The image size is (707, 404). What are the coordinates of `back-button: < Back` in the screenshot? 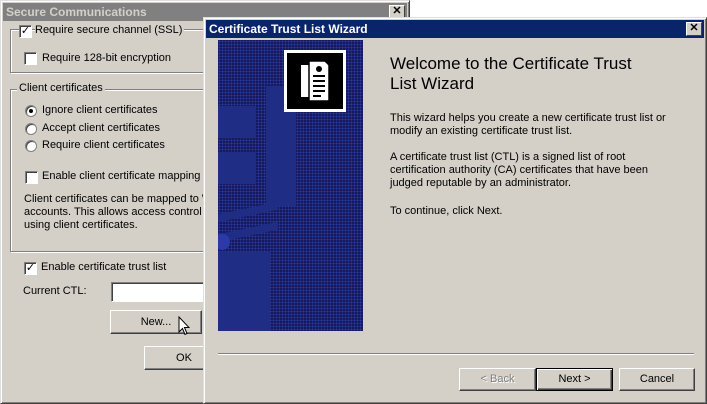 It's located at (497, 379).